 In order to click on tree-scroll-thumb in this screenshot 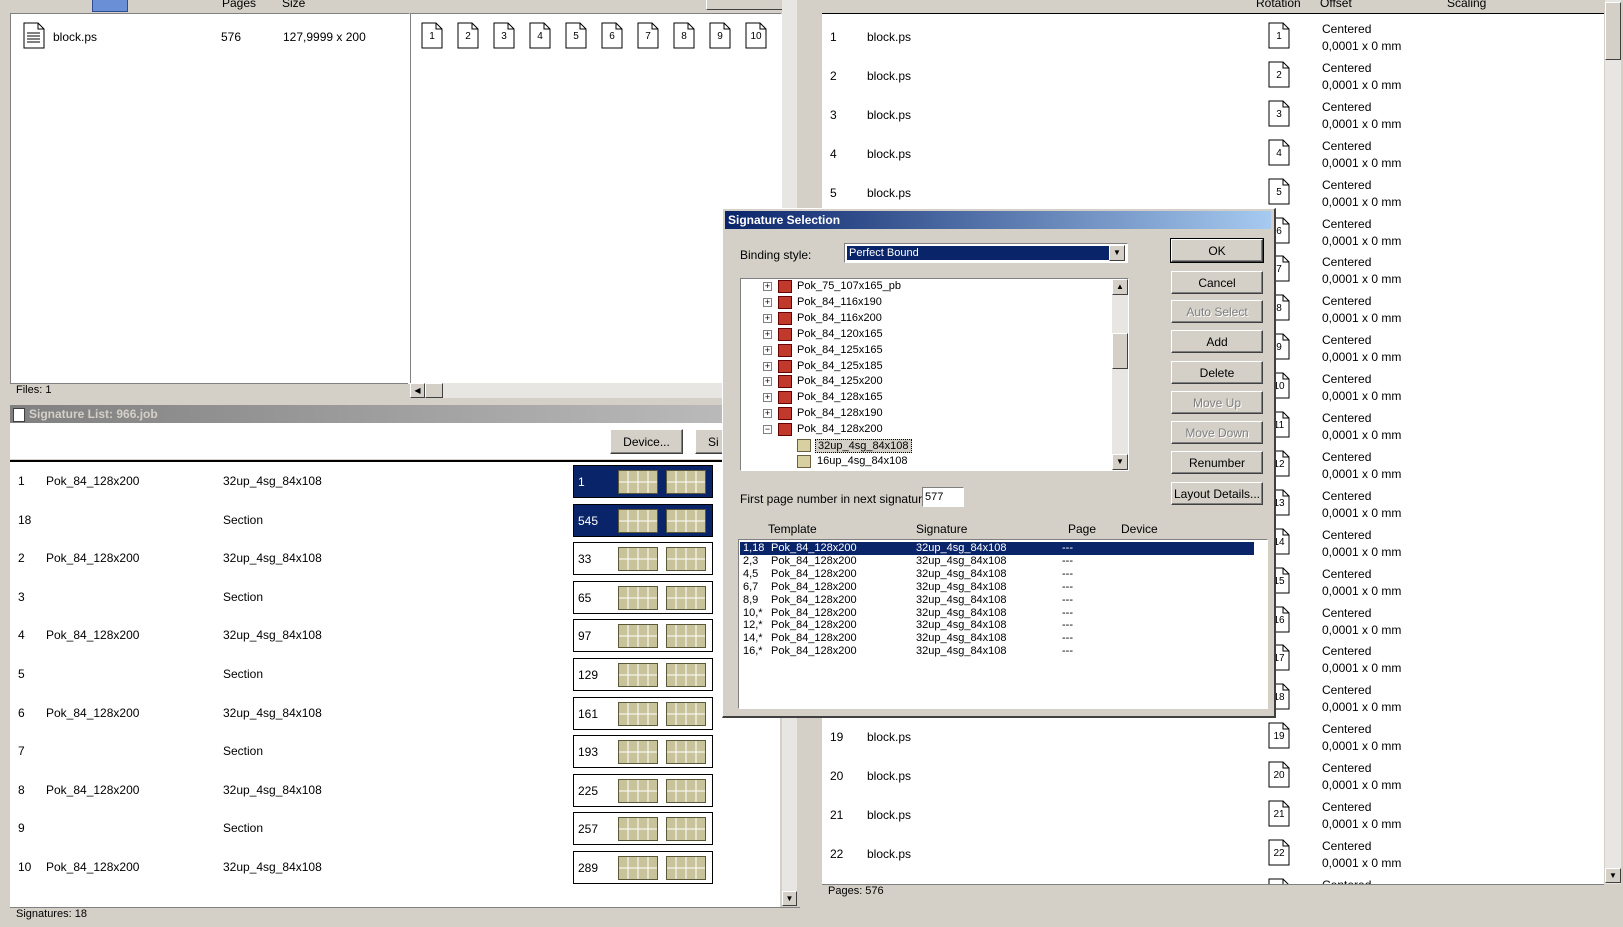, I will do `click(1120, 351)`.